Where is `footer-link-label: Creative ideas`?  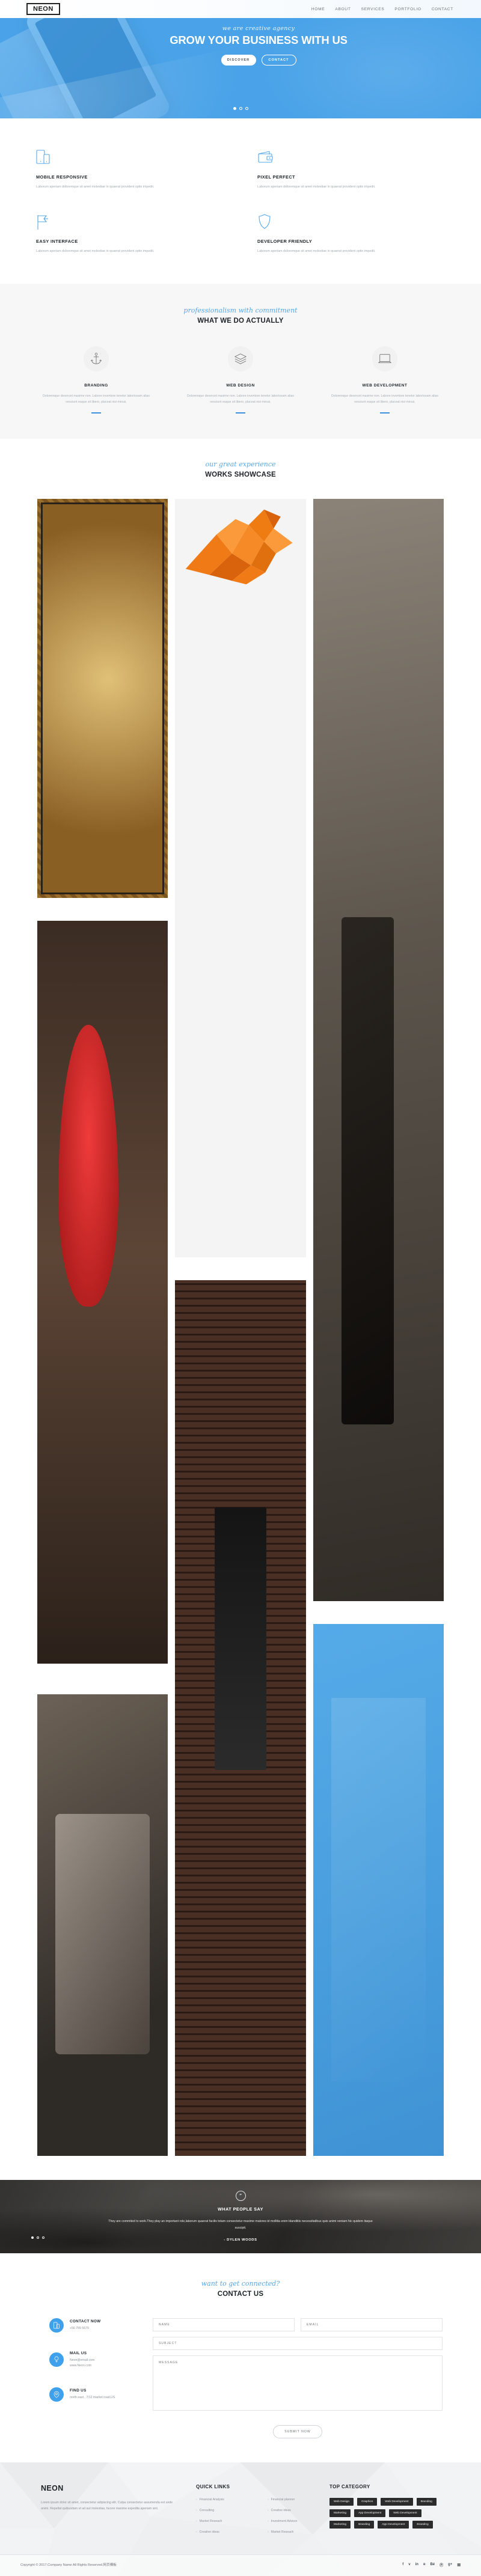
footer-link-label: Creative ideas is located at coordinates (281, 2510).